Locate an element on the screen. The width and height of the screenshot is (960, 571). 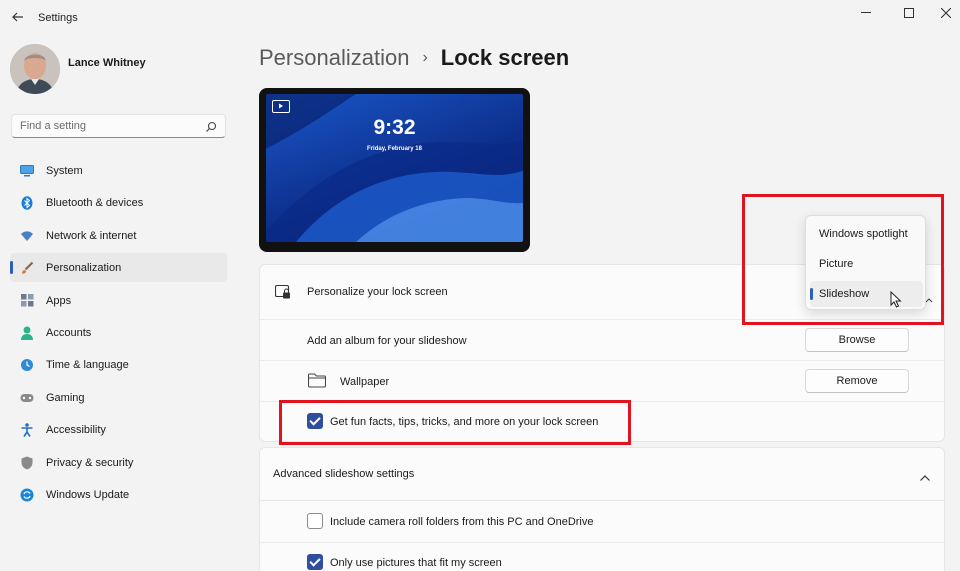
sidebar-item-apps: Apps is located at coordinates (118, 300).